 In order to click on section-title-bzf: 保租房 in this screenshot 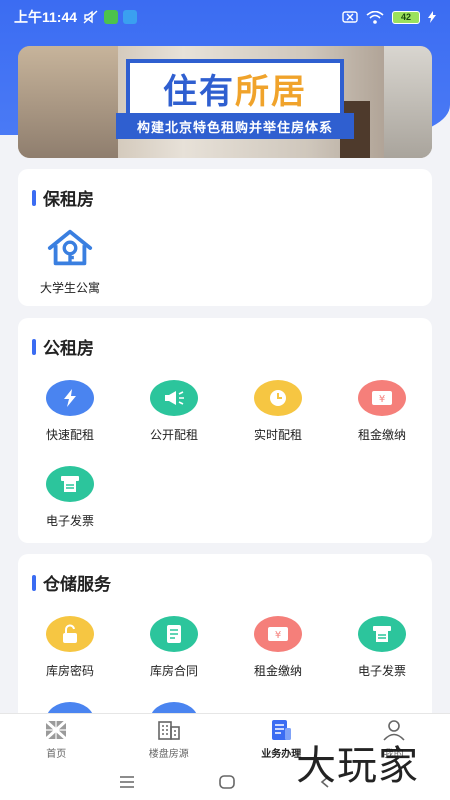, I will do `click(63, 197)`.